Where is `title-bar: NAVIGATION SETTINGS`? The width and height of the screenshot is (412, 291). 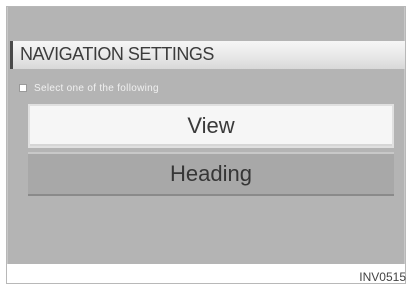
title-bar: NAVIGATION SETTINGS is located at coordinates (207, 55).